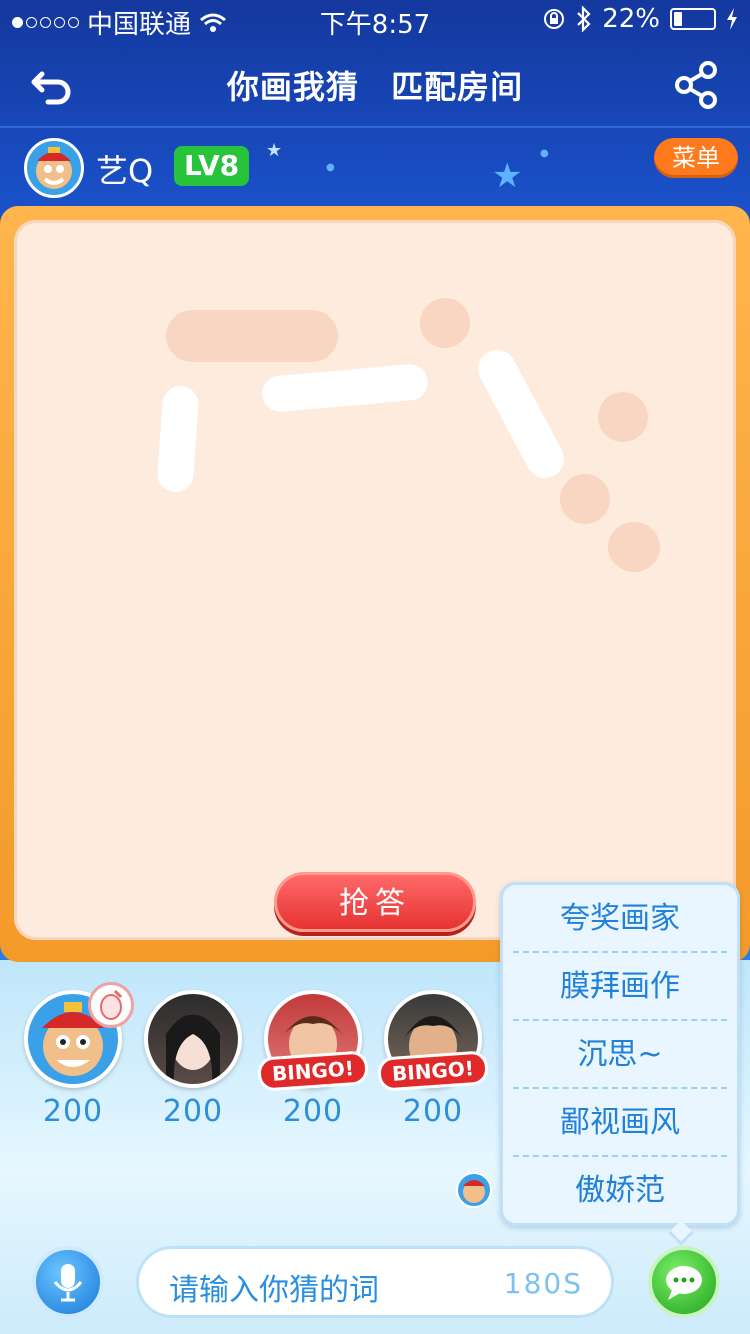 The image size is (750, 1334). I want to click on level-badge: LV8, so click(212, 166).